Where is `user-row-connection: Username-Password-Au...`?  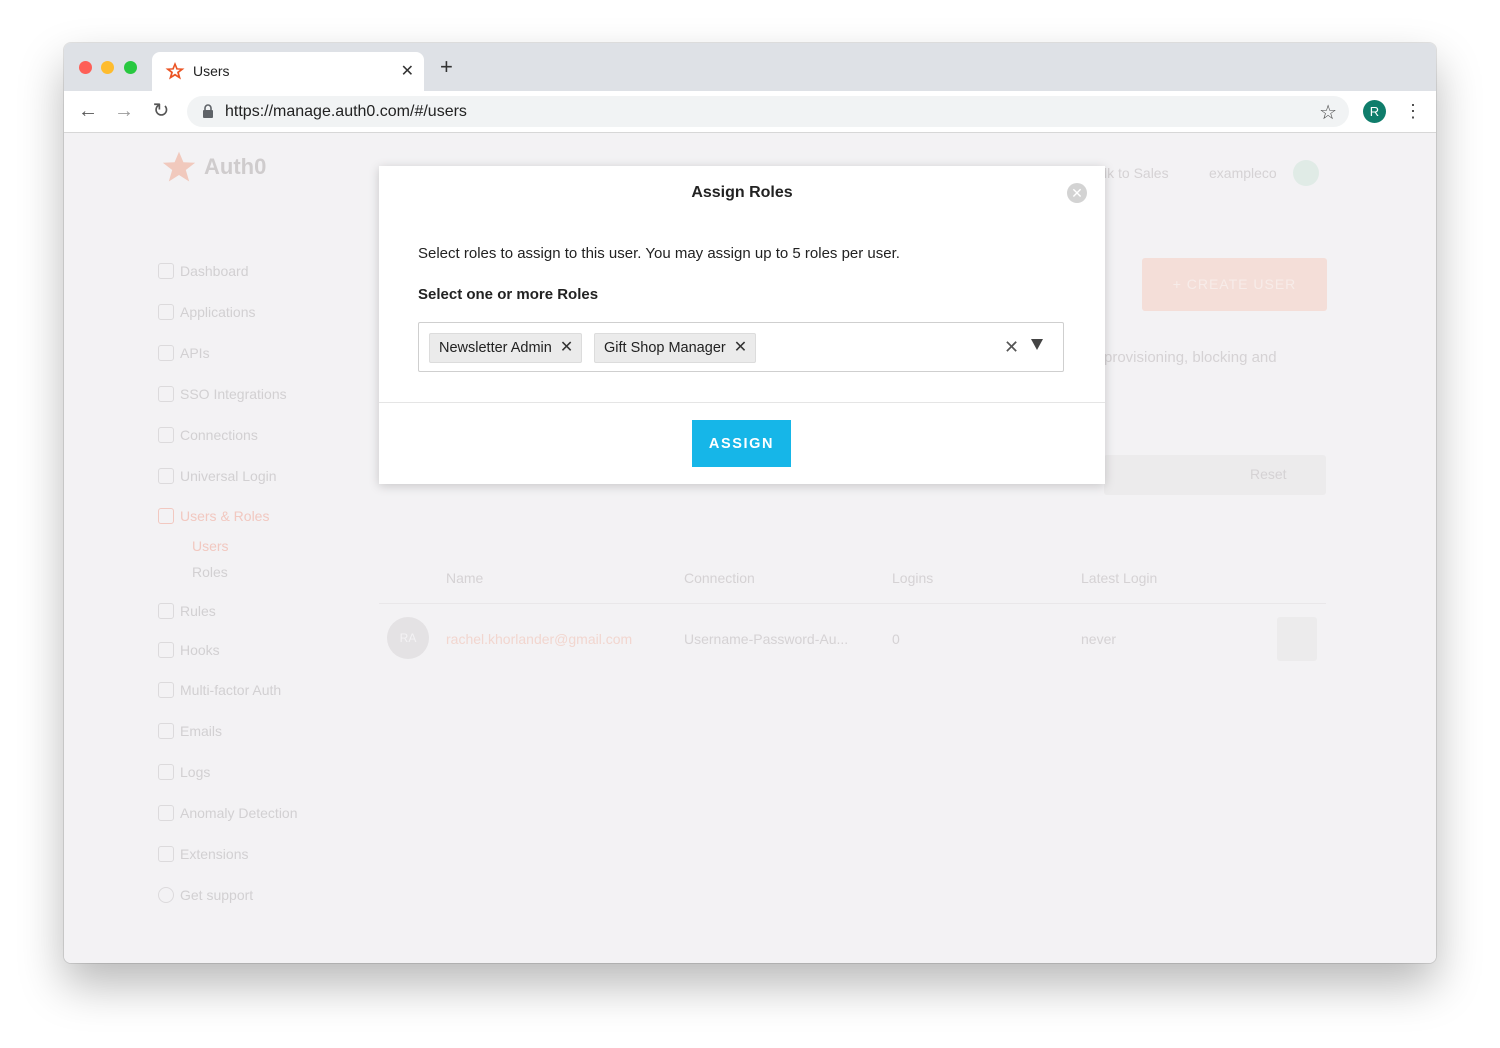
user-row-connection: Username-Password-Au... is located at coordinates (766, 639).